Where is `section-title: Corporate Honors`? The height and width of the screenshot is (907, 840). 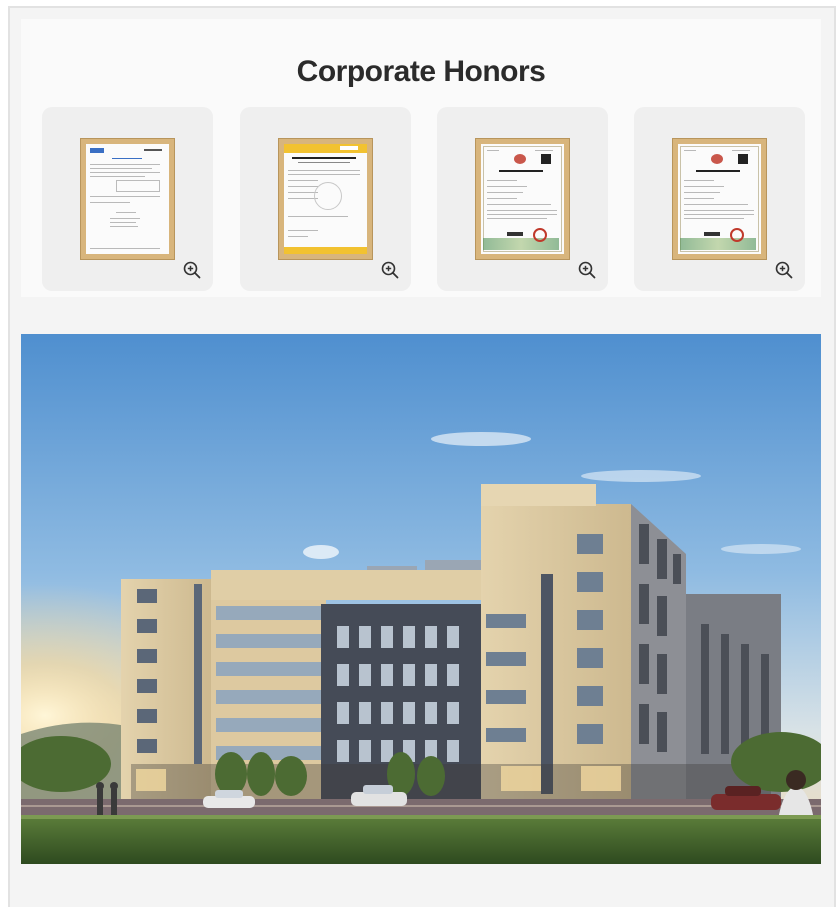 section-title: Corporate Honors is located at coordinates (421, 71).